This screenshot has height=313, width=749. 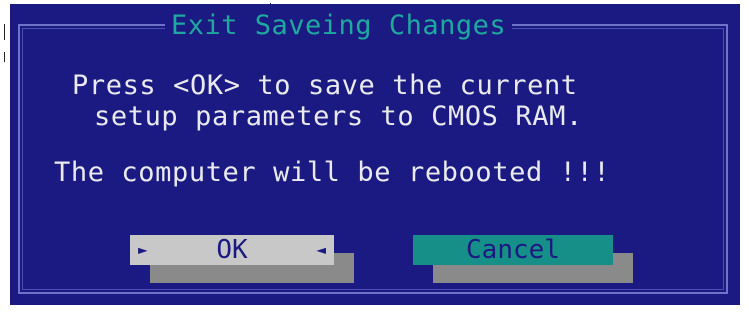 I want to click on selection-arrow-left-icon: ◄, so click(x=321, y=249).